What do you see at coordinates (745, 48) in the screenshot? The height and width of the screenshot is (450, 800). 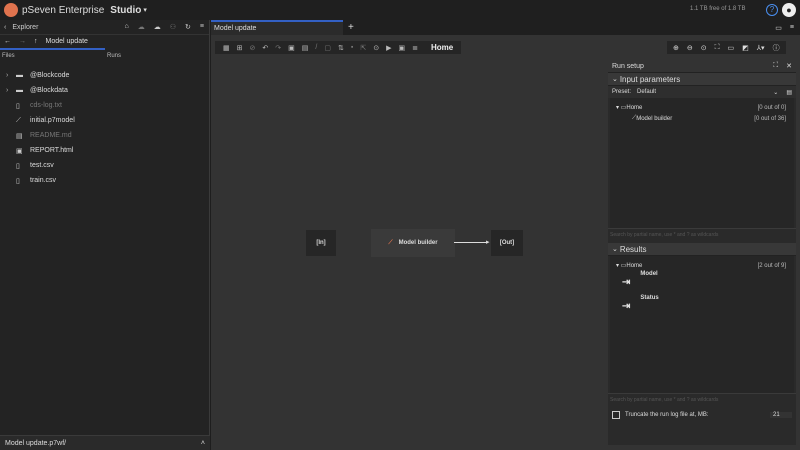 I see `image-icon: ◩` at bounding box center [745, 48].